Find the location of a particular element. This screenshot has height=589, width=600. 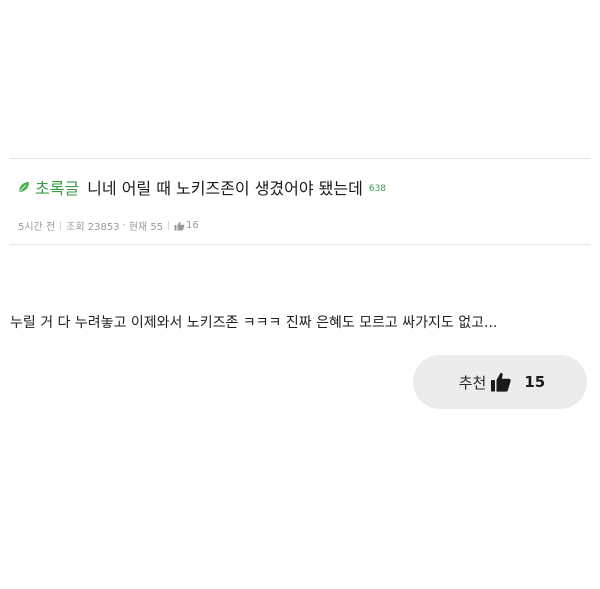

like-count: 16 is located at coordinates (192, 225).